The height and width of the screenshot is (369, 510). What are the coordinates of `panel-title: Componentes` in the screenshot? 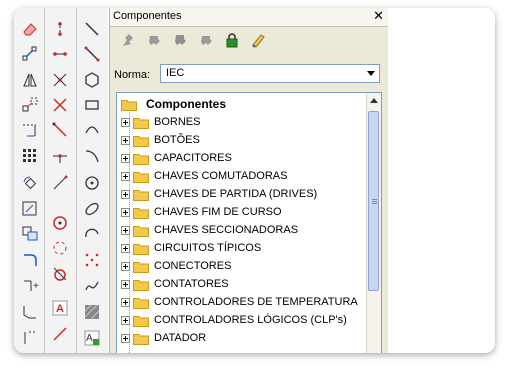 It's located at (147, 16).